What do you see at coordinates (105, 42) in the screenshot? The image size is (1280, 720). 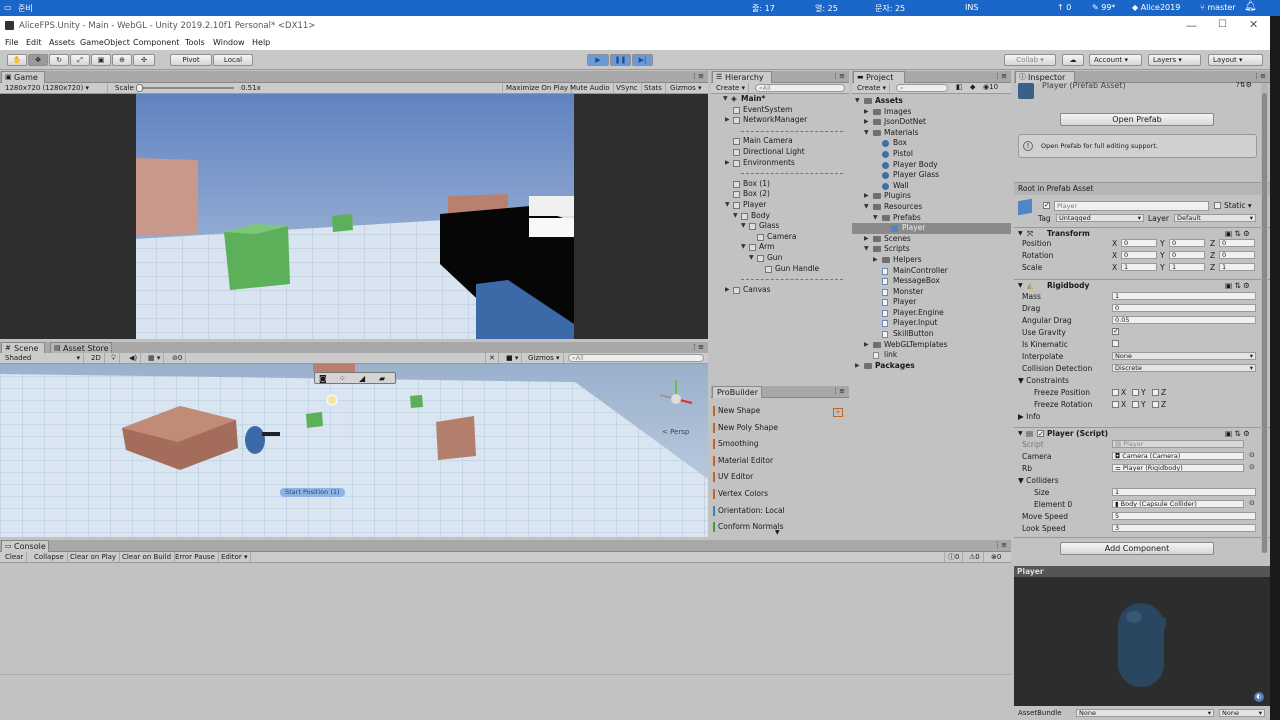 I see `menu-gameobject: GameObject` at bounding box center [105, 42].